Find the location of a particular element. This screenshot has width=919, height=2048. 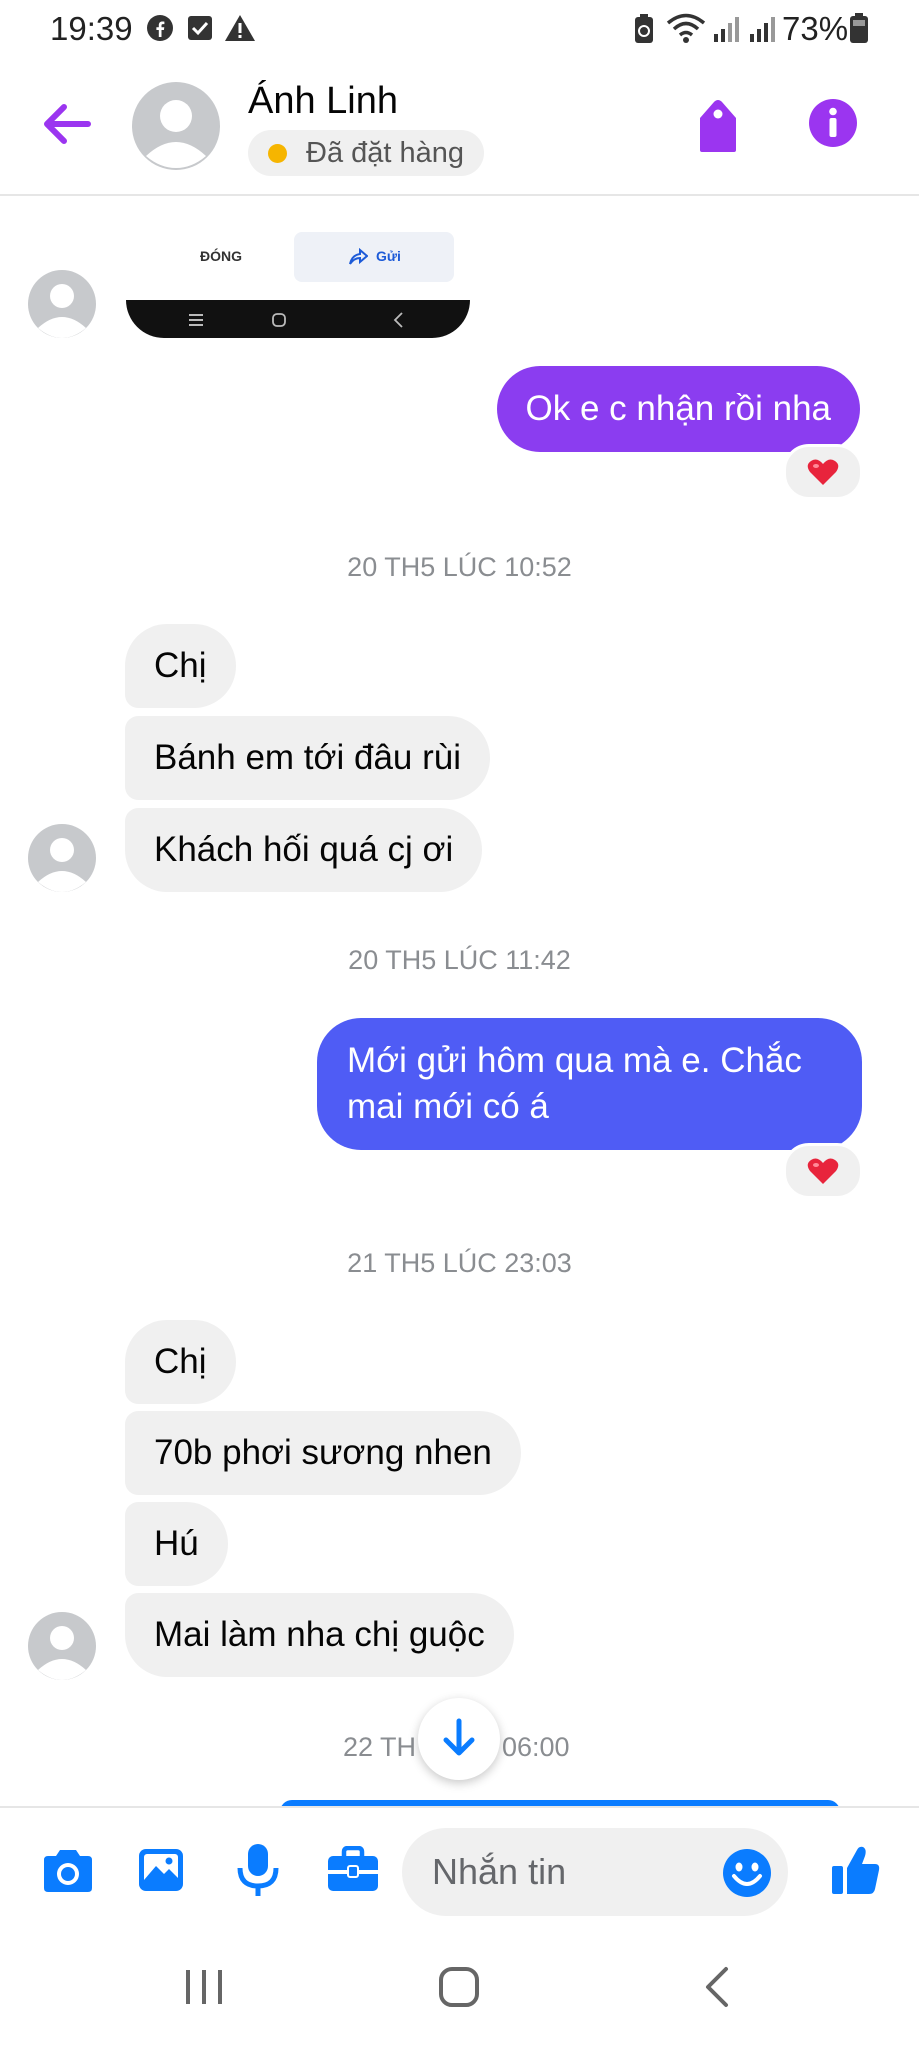

preview-button-row: ĐÓNG Gửi is located at coordinates (298, 264).